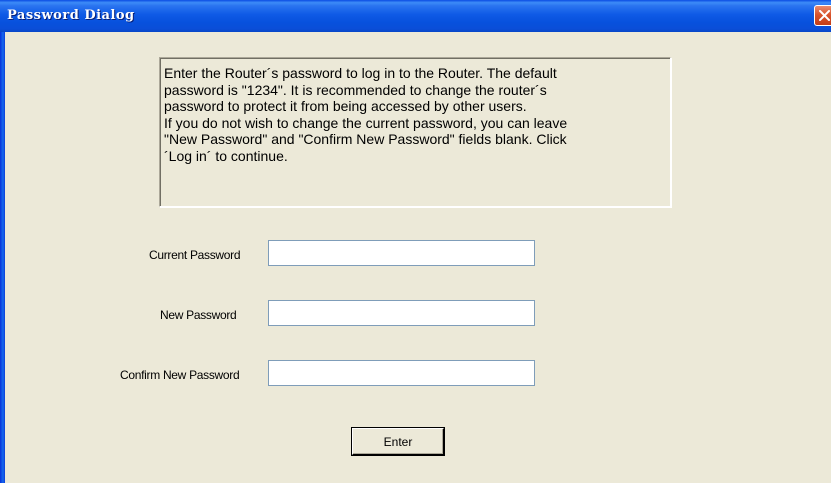  What do you see at coordinates (415, 16) in the screenshot?
I see `title-bar: Password Dialog` at bounding box center [415, 16].